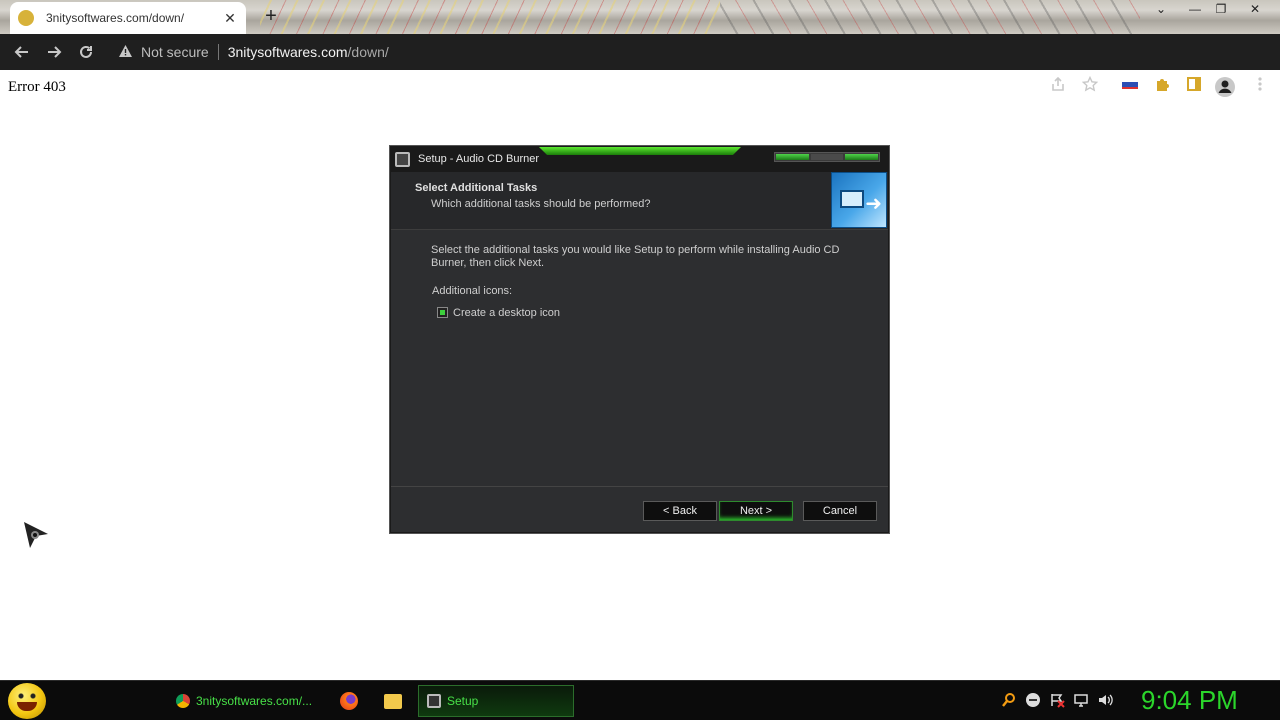 The height and width of the screenshot is (720, 1280). I want to click on maximize-icon, so click(827, 157).